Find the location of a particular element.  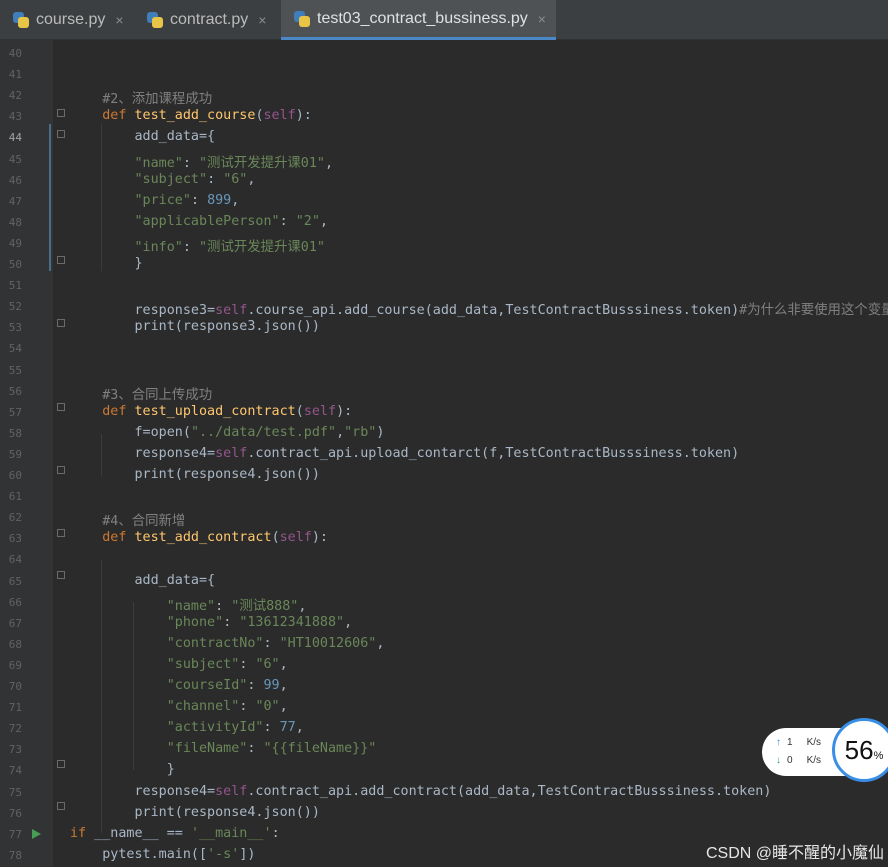

code-line: 68 "contractNo": "HT10012606", is located at coordinates (444, 644).